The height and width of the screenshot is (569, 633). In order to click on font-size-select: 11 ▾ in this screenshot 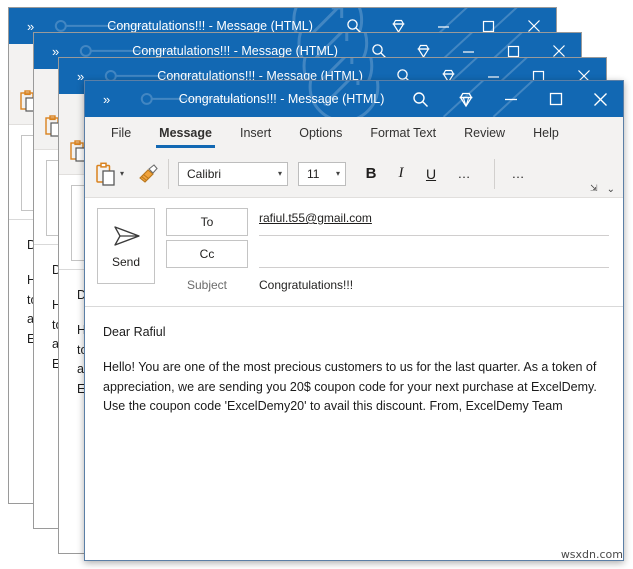, I will do `click(322, 173)`.